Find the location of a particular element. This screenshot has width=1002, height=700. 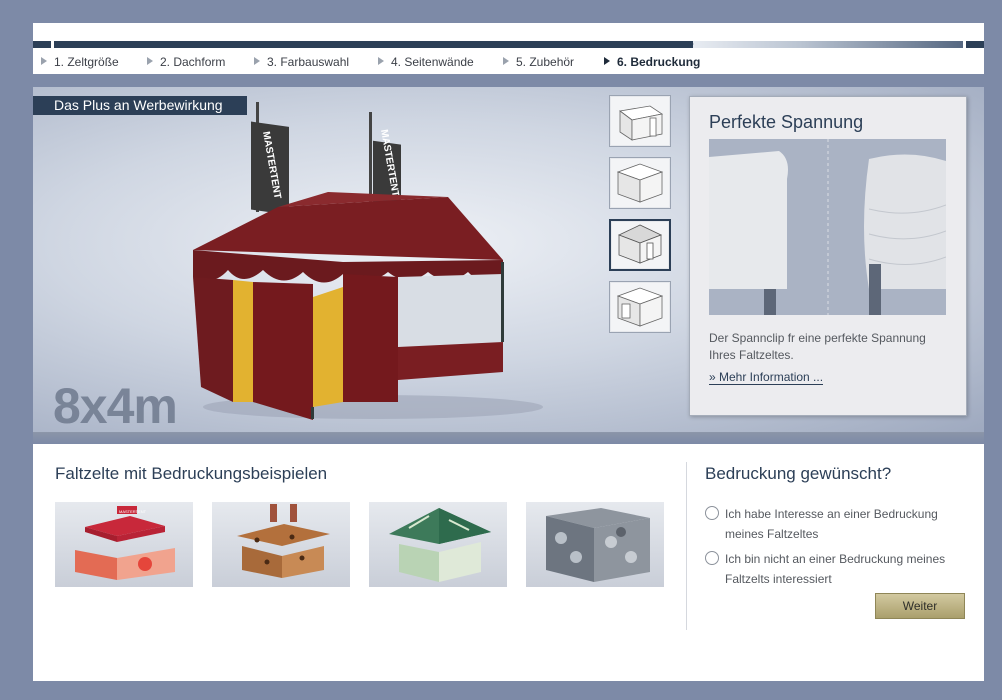

step-zubehoer: 5. Zubehör is located at coordinates (538, 62).